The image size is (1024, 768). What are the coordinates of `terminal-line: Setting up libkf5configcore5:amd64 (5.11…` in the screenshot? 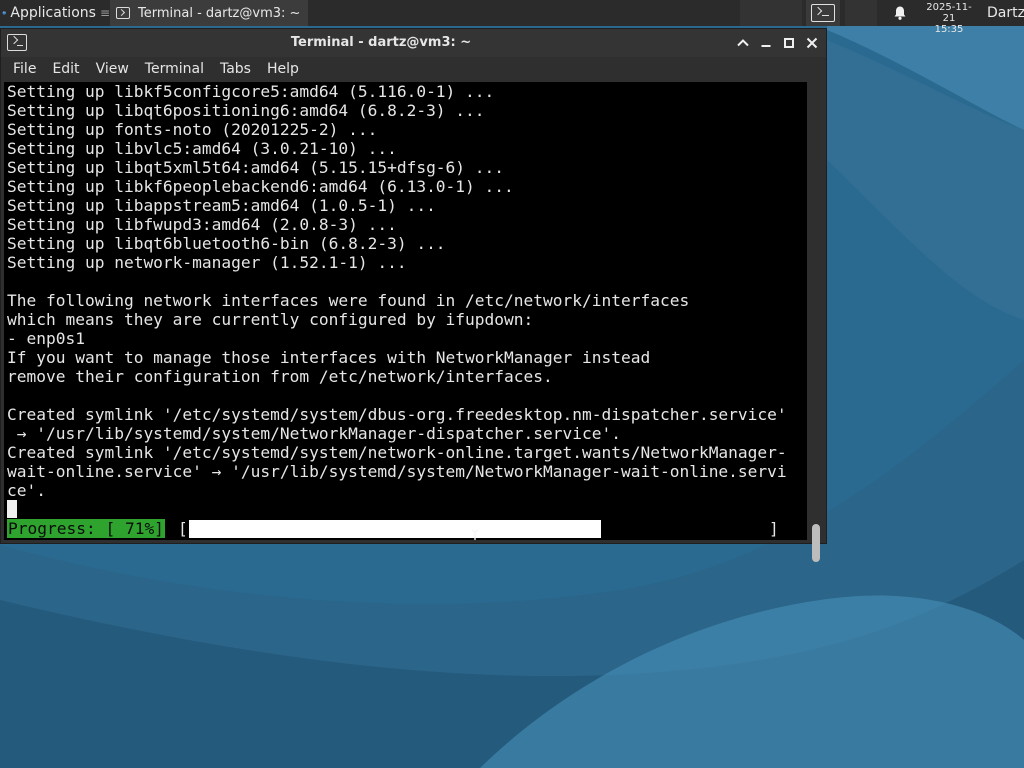 It's located at (251, 91).